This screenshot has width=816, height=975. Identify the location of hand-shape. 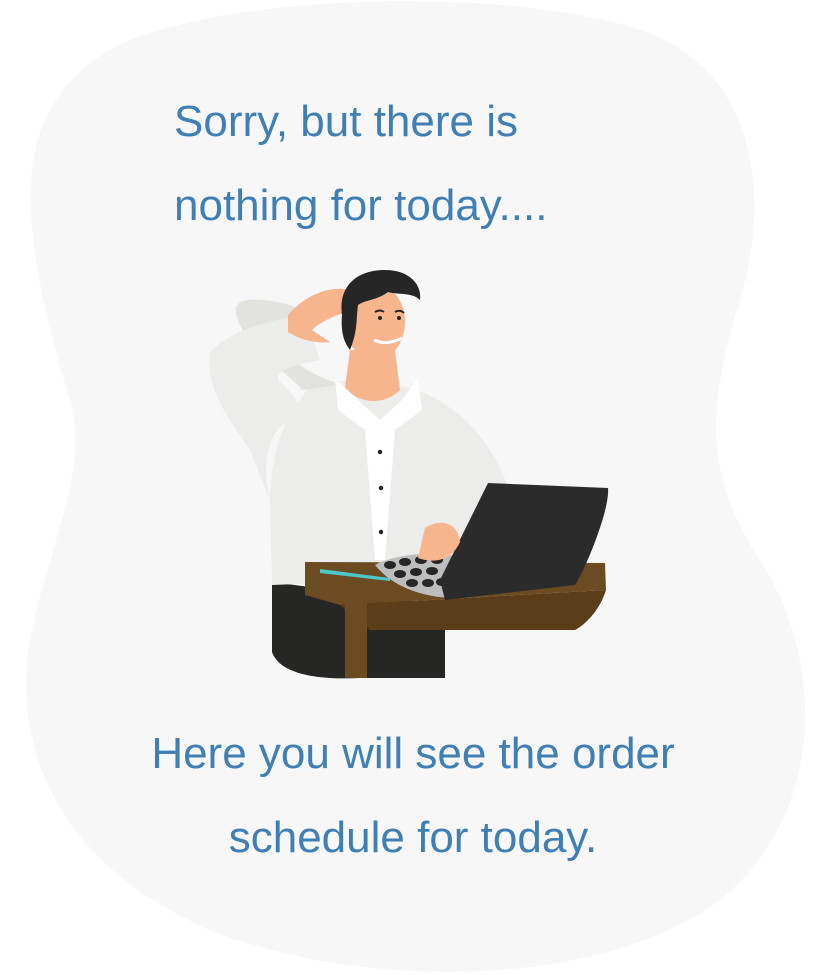
(319, 315).